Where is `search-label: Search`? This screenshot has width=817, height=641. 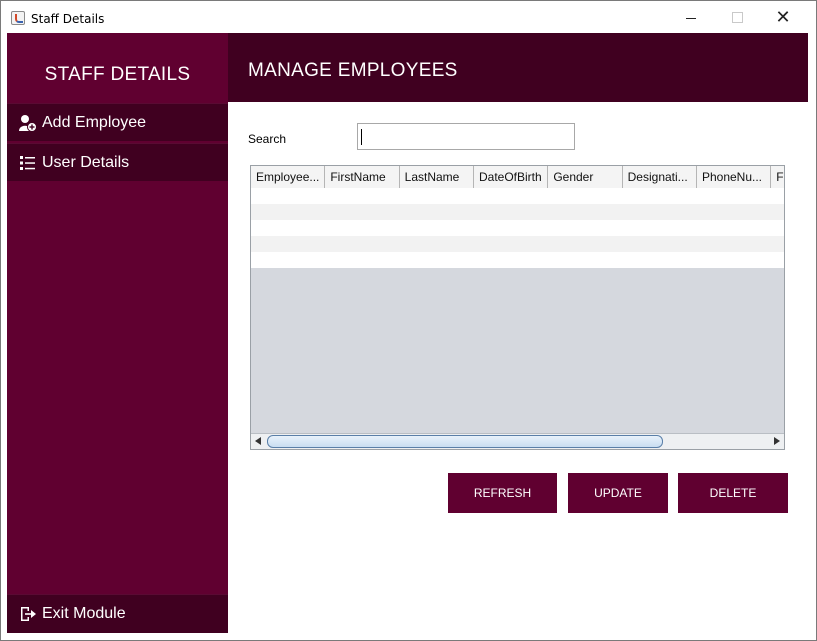 search-label: Search is located at coordinates (267, 139).